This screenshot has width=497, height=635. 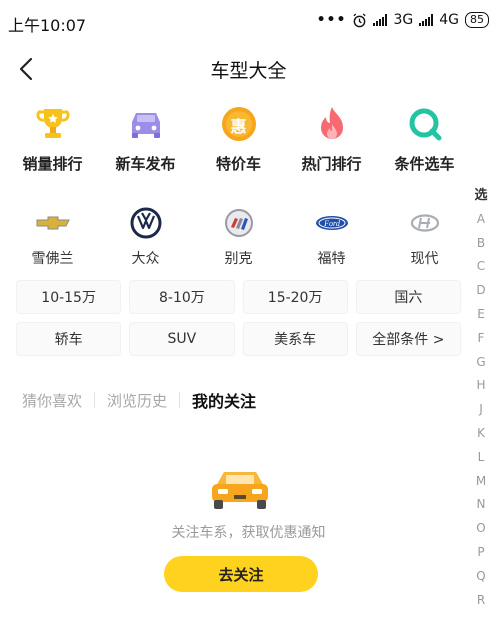 What do you see at coordinates (480, 553) in the screenshot?
I see `alphabet-index-p: P` at bounding box center [480, 553].